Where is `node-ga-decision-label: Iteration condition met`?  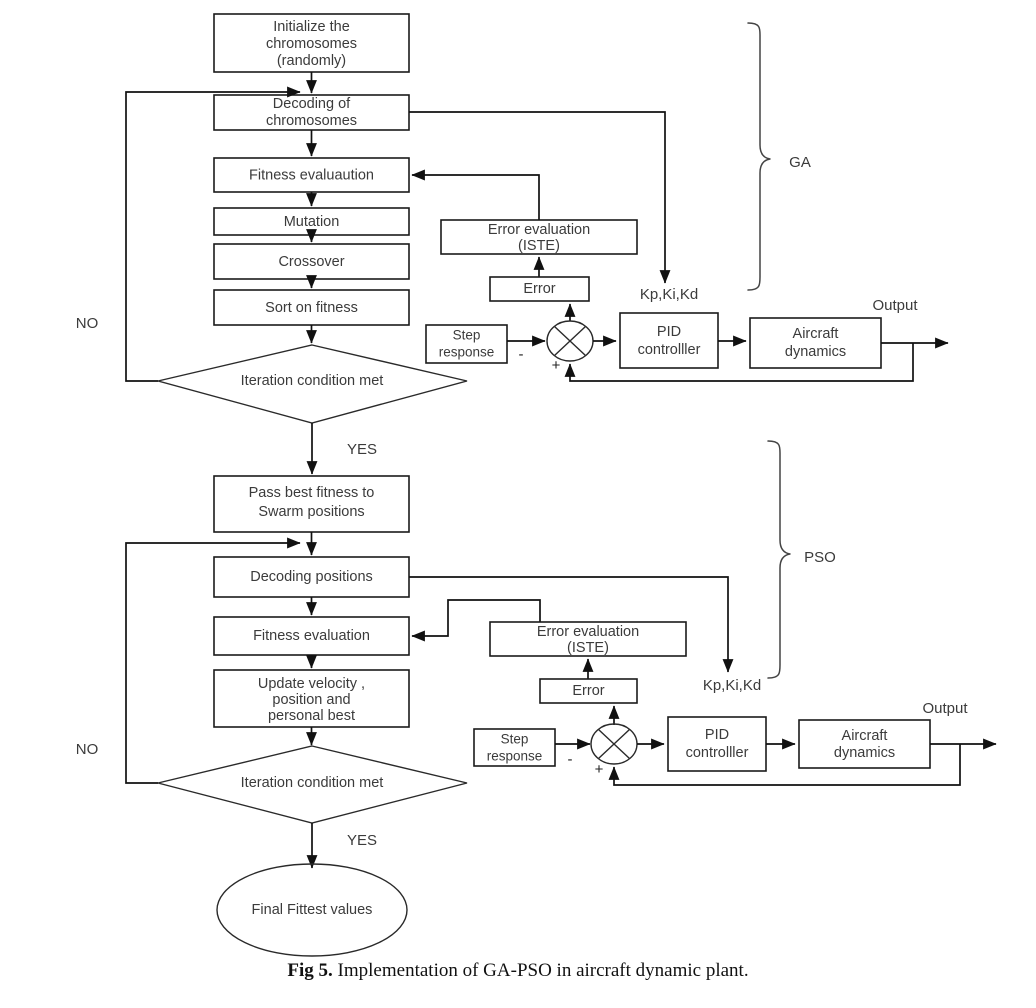
node-ga-decision-label: Iteration condition met is located at coordinates (312, 381).